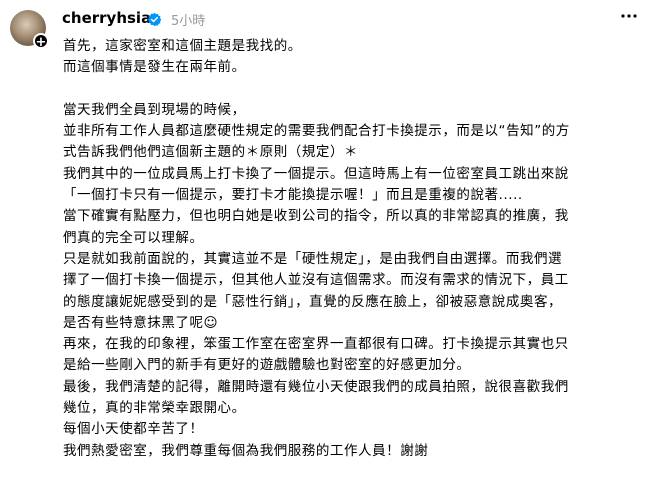 The height and width of the screenshot is (478, 656). I want to click on plus-icon: +, so click(41, 41).